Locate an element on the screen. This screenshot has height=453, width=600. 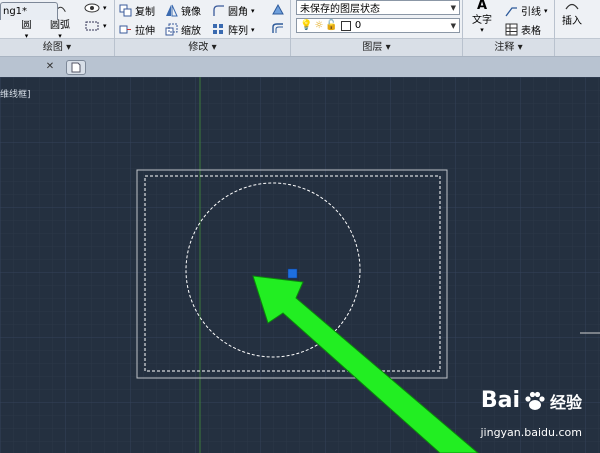
watermark-brand-suffix: 经验 is located at coordinates (565, 402).